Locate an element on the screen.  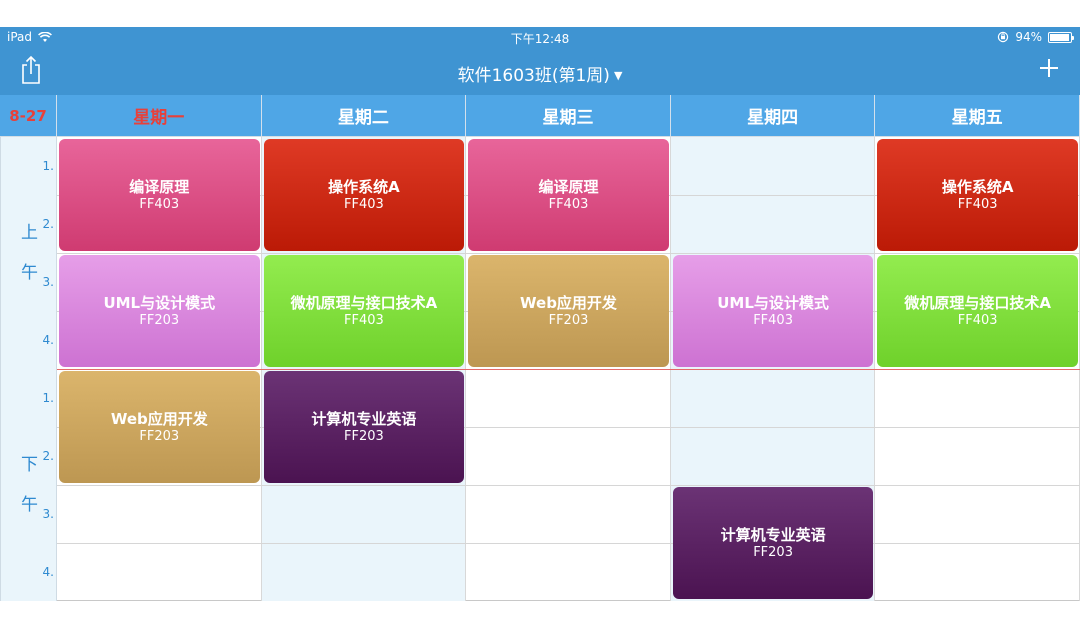
day-header: 8-27 星期一 星期二 星期三 星期四 星期五 is located at coordinates (540, 116).